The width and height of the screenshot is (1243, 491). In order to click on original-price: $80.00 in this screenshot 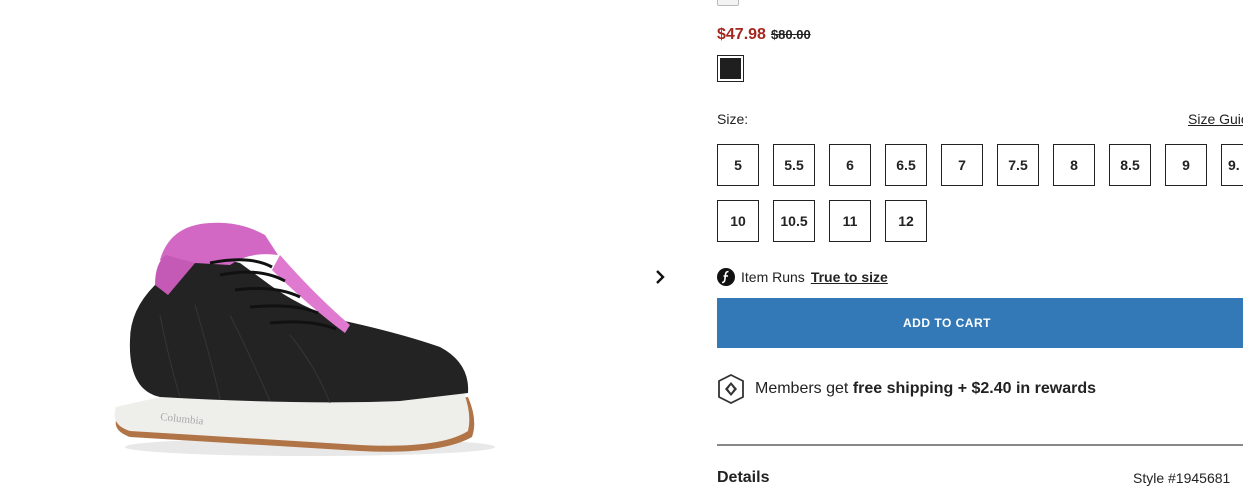, I will do `click(790, 34)`.